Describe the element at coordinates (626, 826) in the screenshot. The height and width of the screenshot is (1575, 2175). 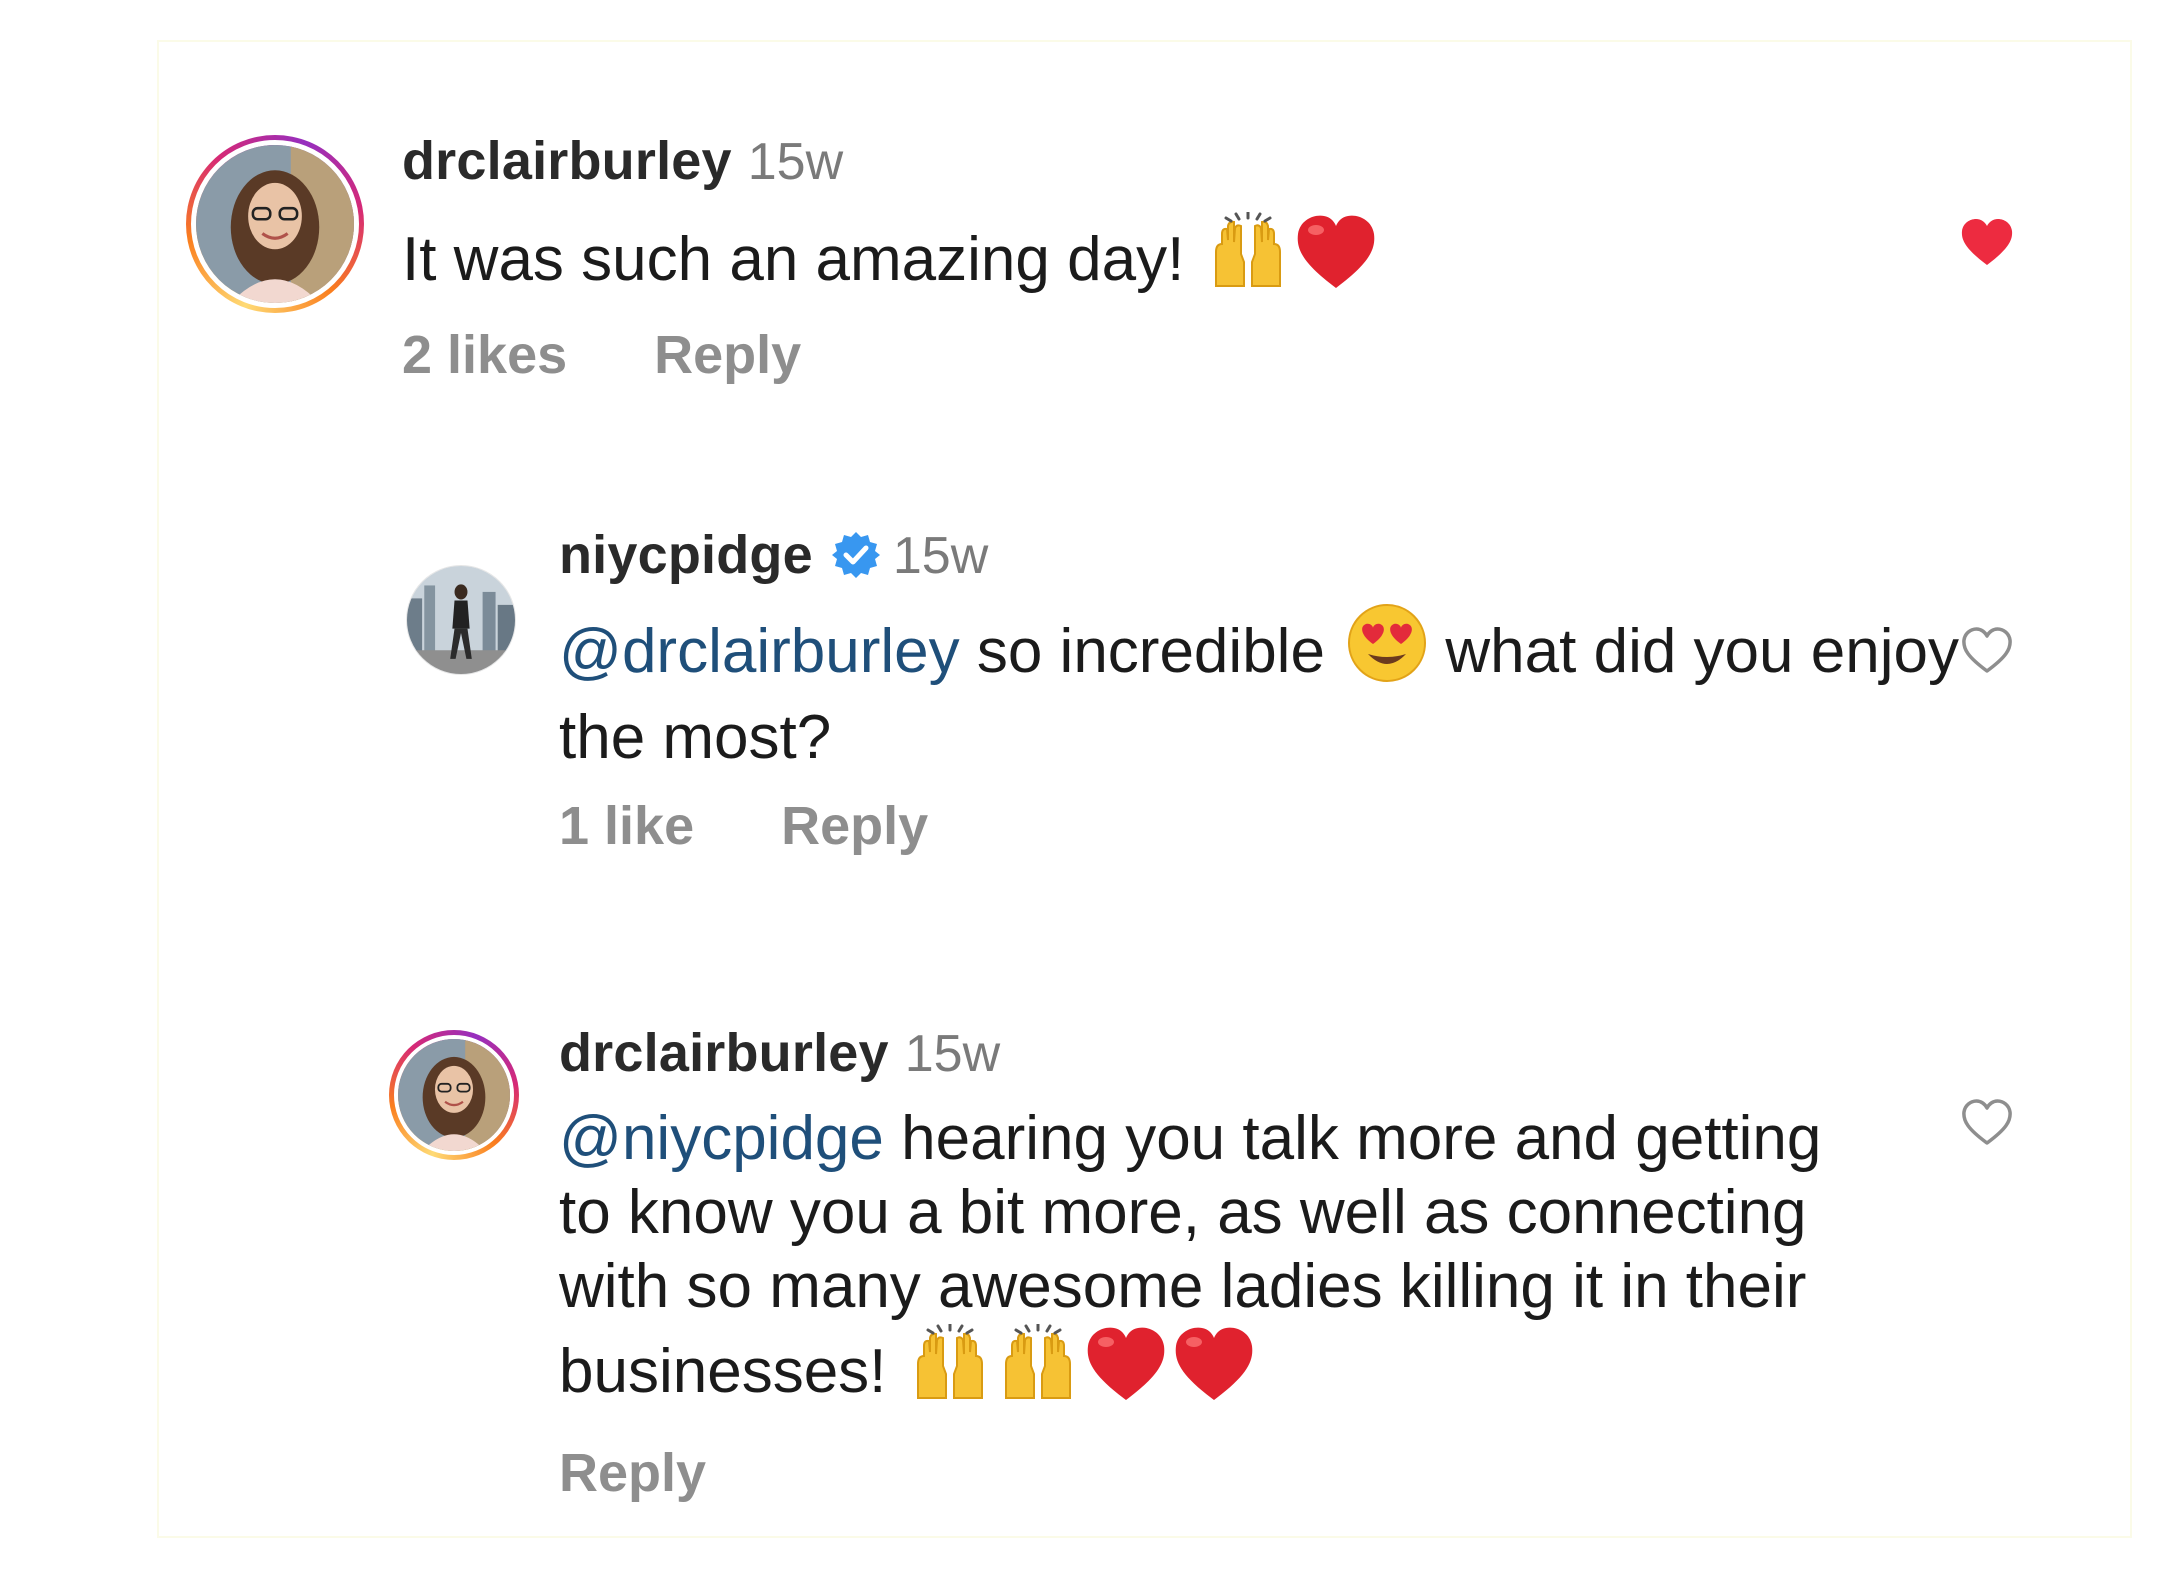
I see `likes-count: 1 like` at that location.